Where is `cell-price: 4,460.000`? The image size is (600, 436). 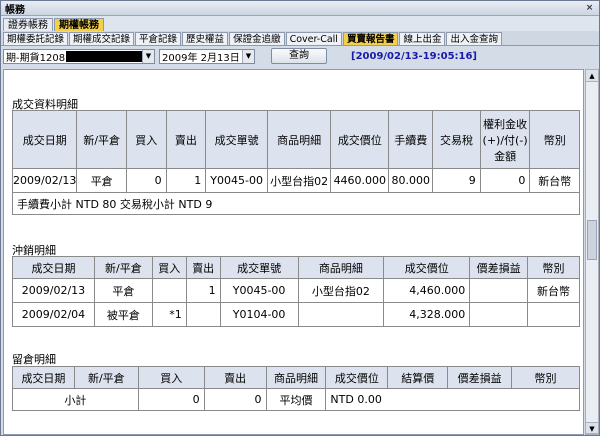 cell-price: 4,460.000 is located at coordinates (427, 290).